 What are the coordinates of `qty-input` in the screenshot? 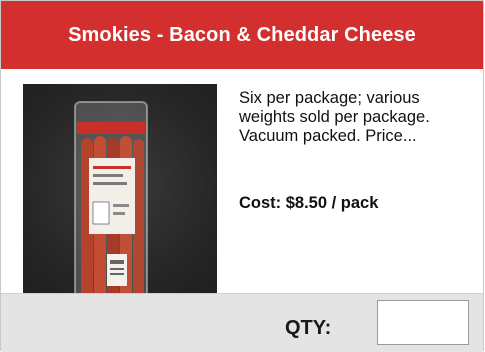 It's located at (423, 322).